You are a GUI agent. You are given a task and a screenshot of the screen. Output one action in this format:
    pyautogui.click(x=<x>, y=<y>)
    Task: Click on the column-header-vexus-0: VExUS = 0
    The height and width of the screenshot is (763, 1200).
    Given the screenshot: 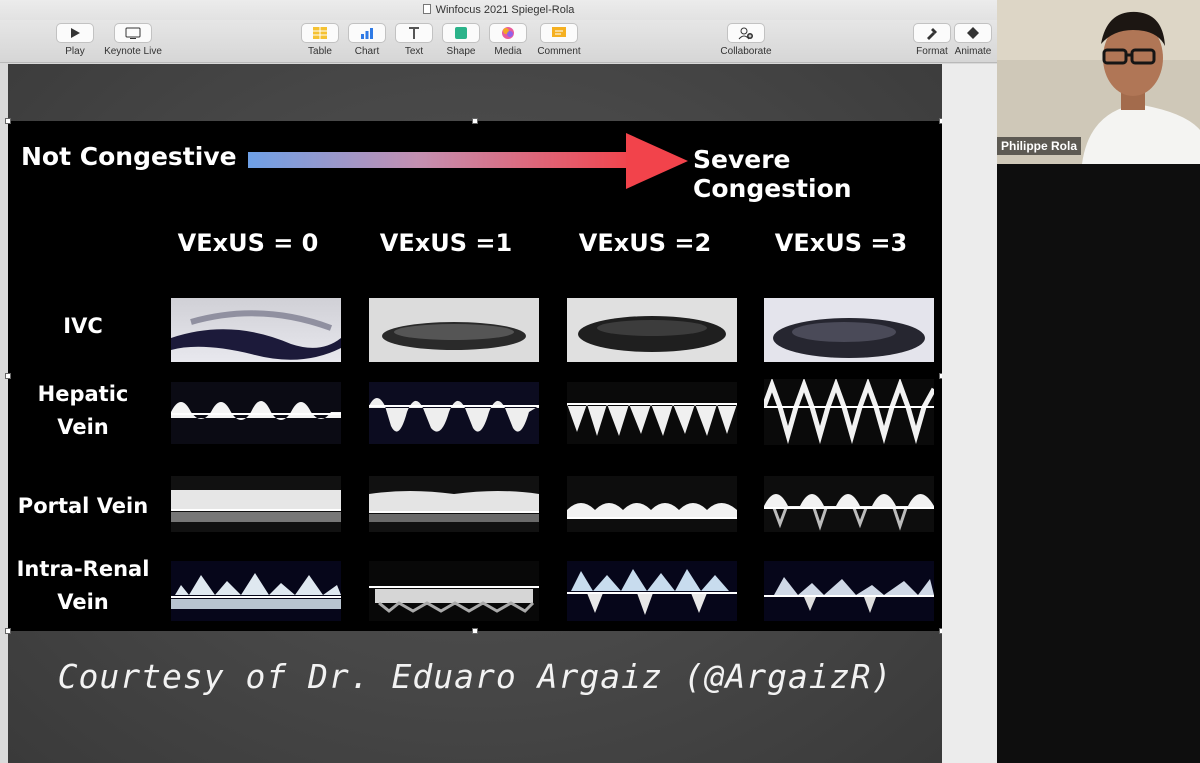 What is the action you would take?
    pyautogui.click(x=248, y=243)
    